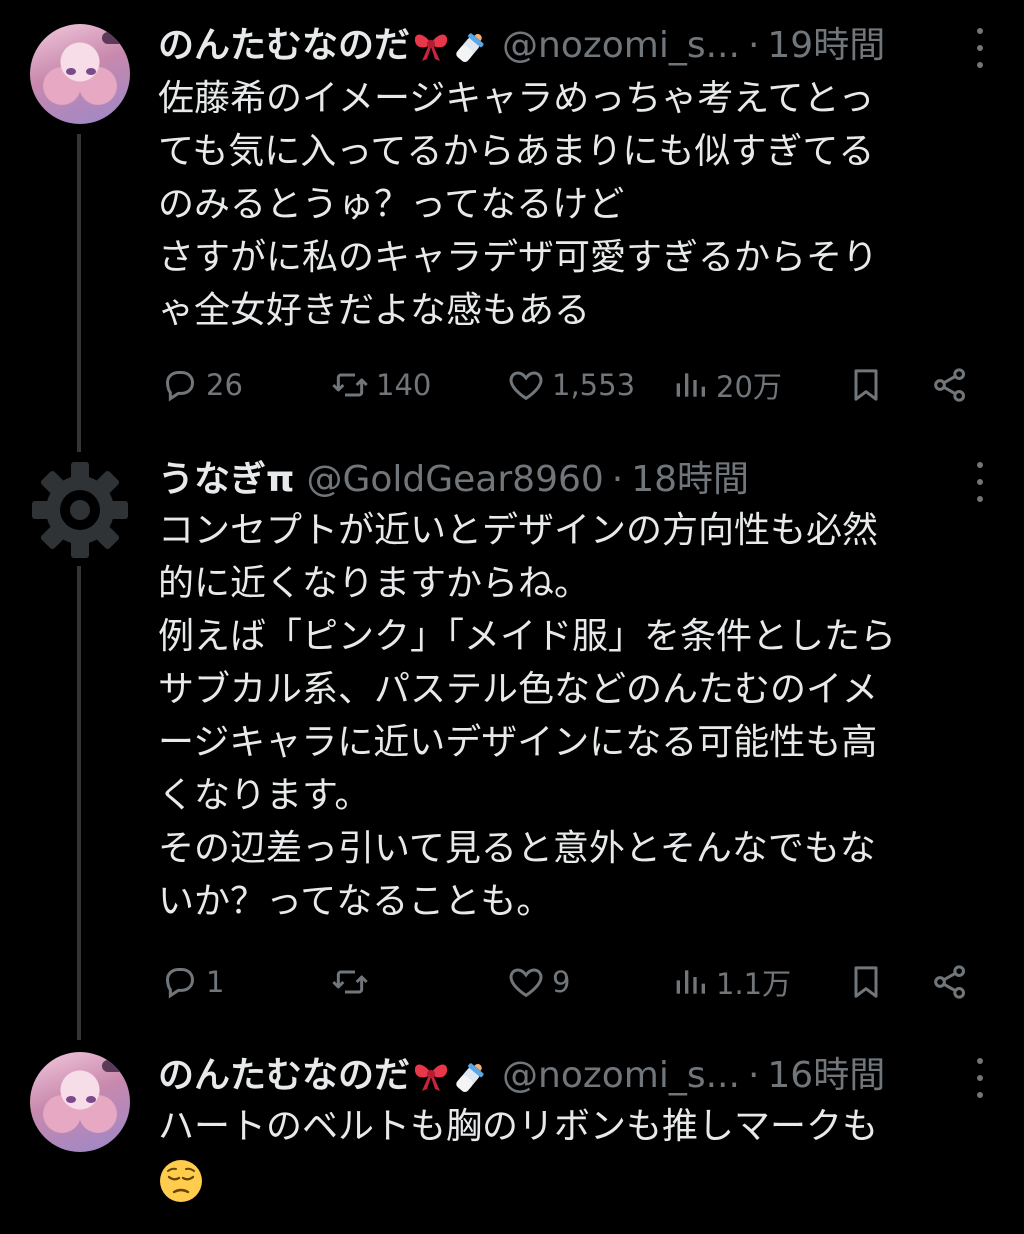 This screenshot has width=1024, height=1234. Describe the element at coordinates (404, 385) in the screenshot. I see `repost-count: 140` at that location.